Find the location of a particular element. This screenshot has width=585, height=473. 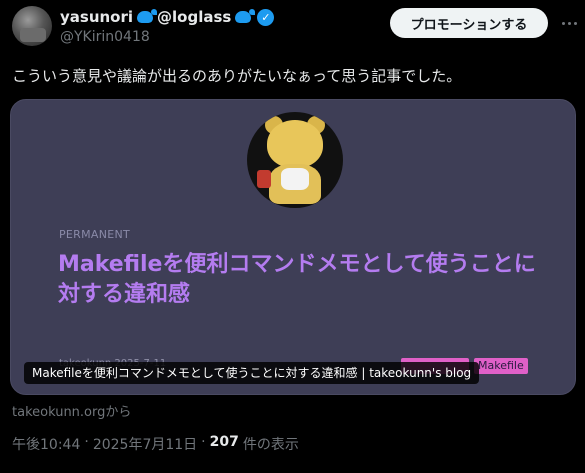

card-title: Makefileを便利コマンドメモとして使うことに対する違和感 is located at coordinates (297, 279).